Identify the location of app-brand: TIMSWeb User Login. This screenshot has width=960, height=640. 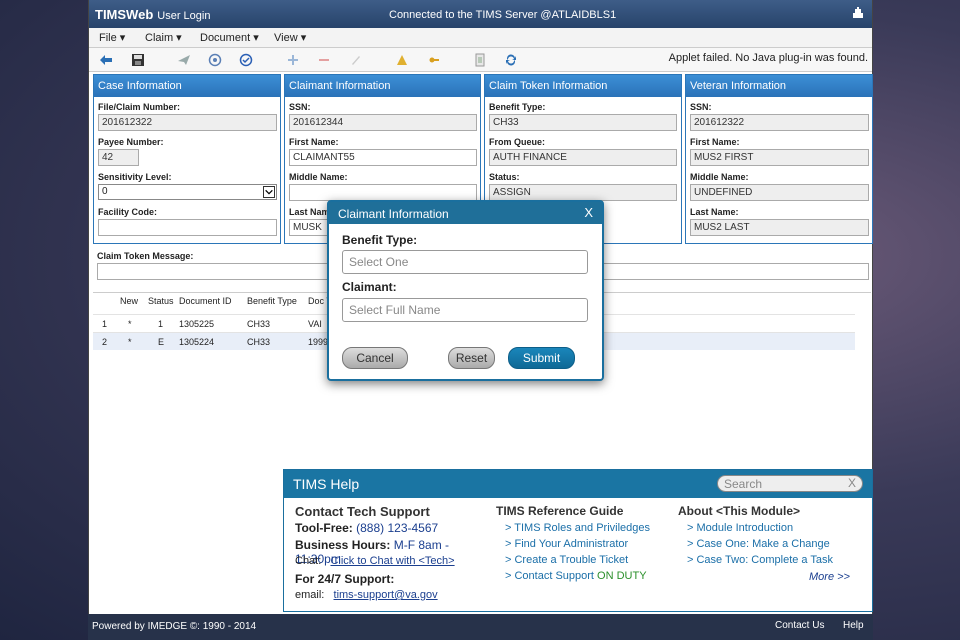
(152, 14).